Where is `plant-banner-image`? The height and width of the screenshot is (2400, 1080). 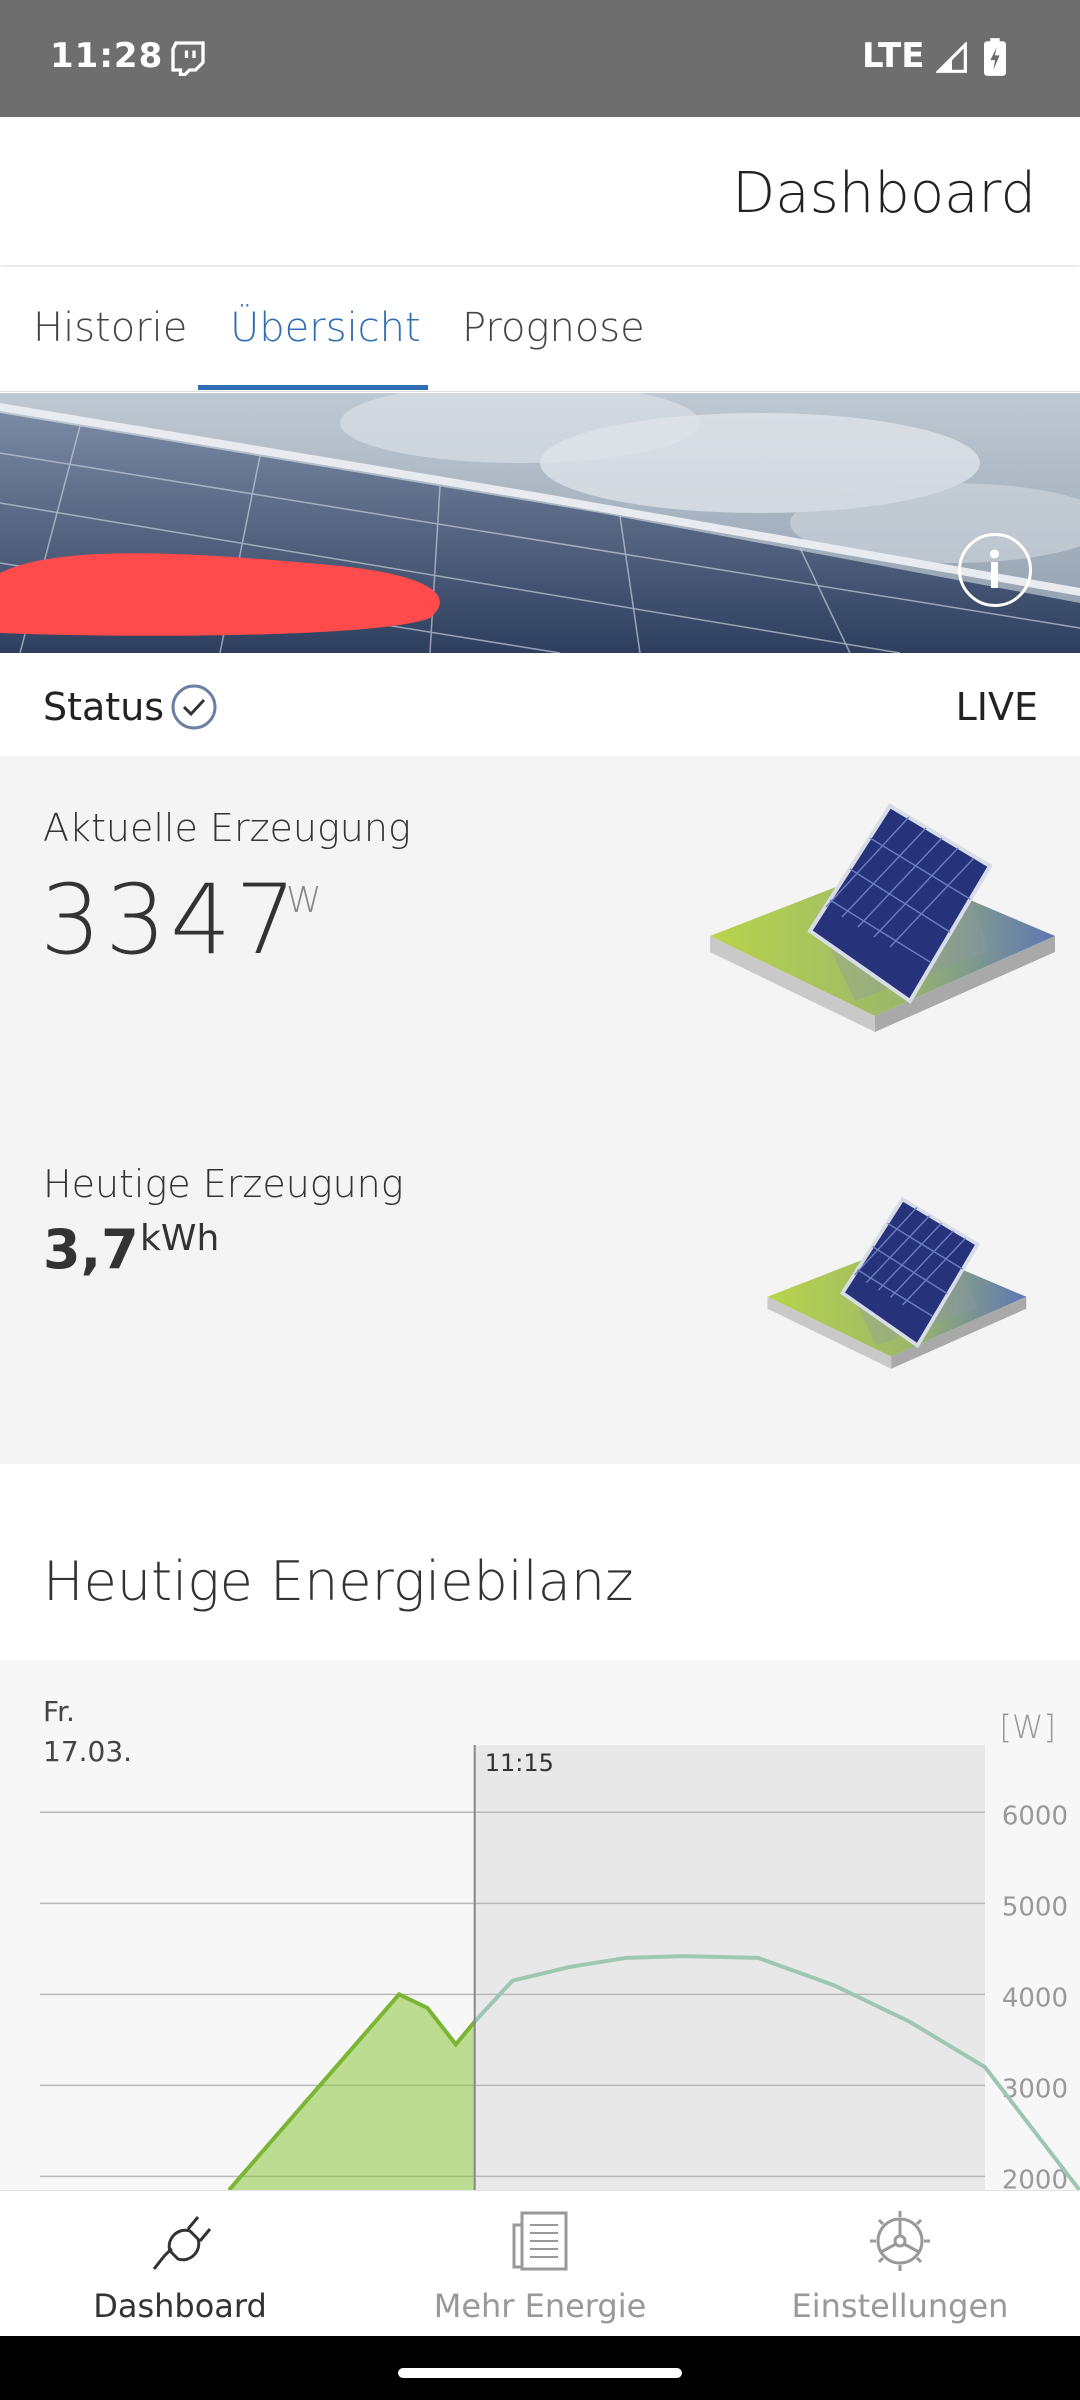
plant-banner-image is located at coordinates (540, 523).